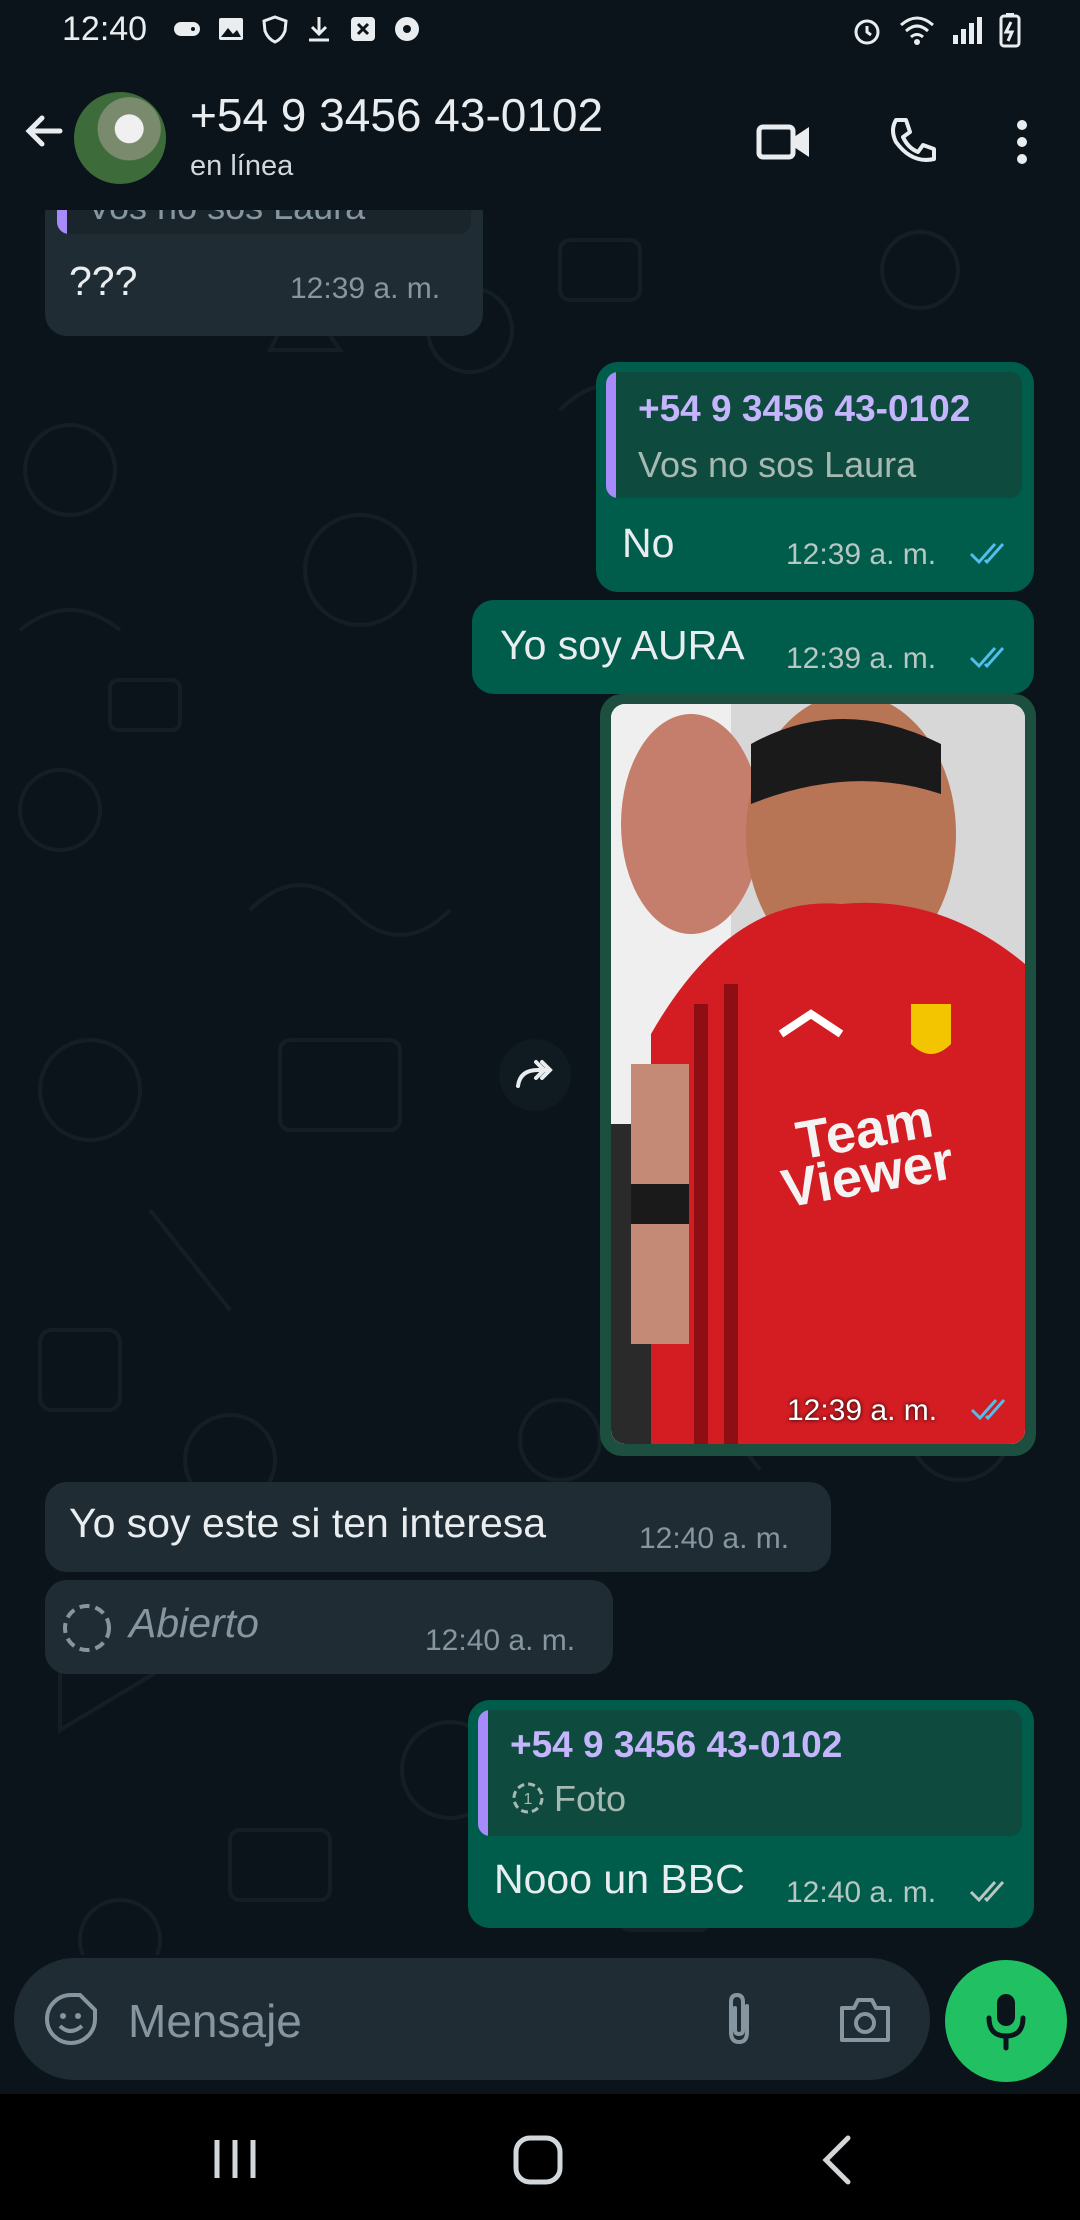 The height and width of the screenshot is (2220, 1080). Describe the element at coordinates (215, 2021) in the screenshot. I see `message-input: Mensaje` at that location.